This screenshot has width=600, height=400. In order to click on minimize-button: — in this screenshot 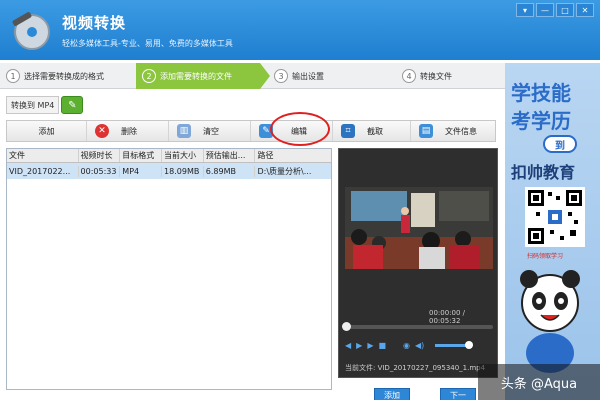, I will do `click(545, 10)`.